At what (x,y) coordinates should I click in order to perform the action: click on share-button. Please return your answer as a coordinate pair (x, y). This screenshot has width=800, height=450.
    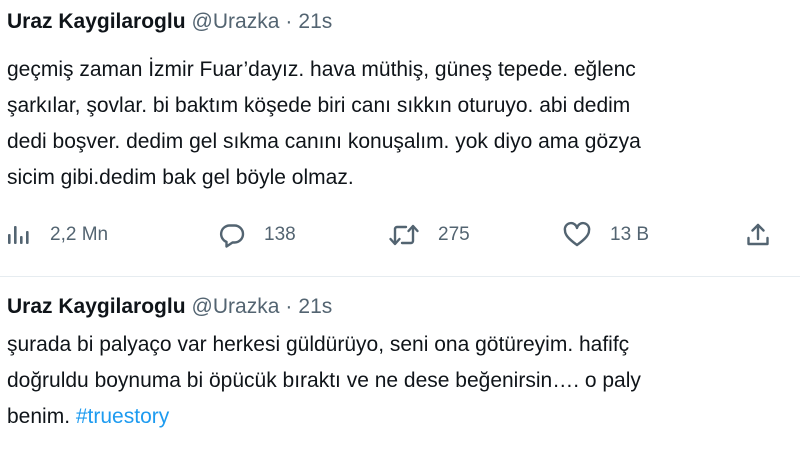
    Looking at the image, I should click on (758, 235).